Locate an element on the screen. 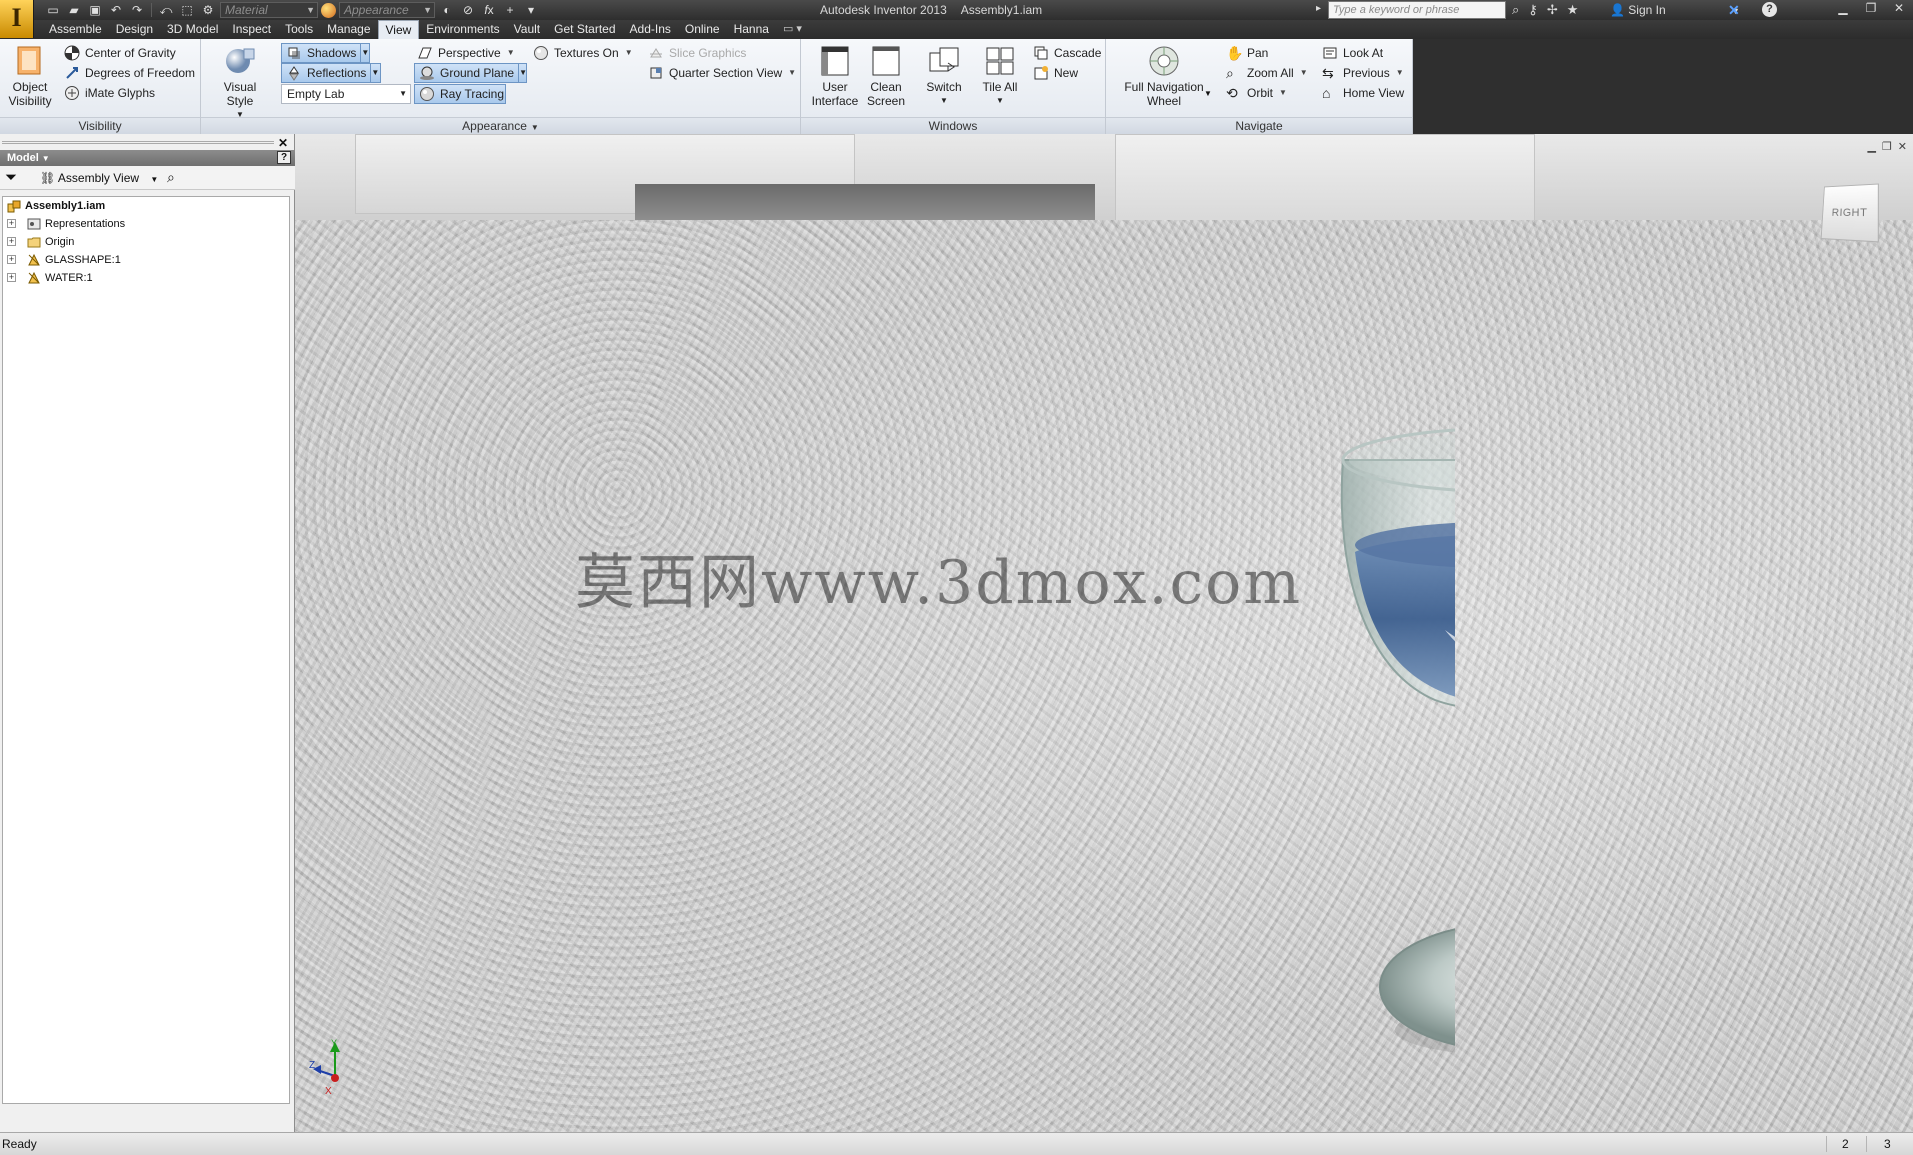 The image size is (1913, 1155). full-navigation-wheel-button: Full Navigation Wheel is located at coordinates (1164, 76).